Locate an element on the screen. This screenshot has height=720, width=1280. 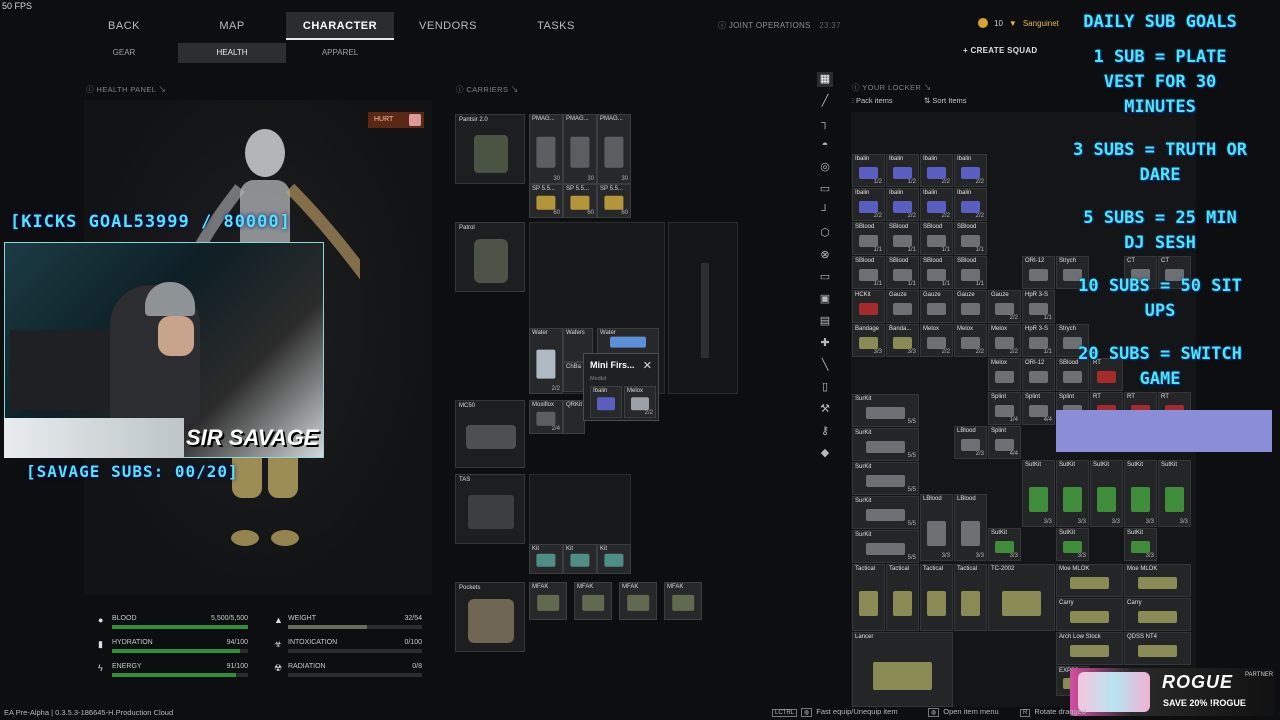
carrier-mc50: MC50 is located at coordinates (490, 434).